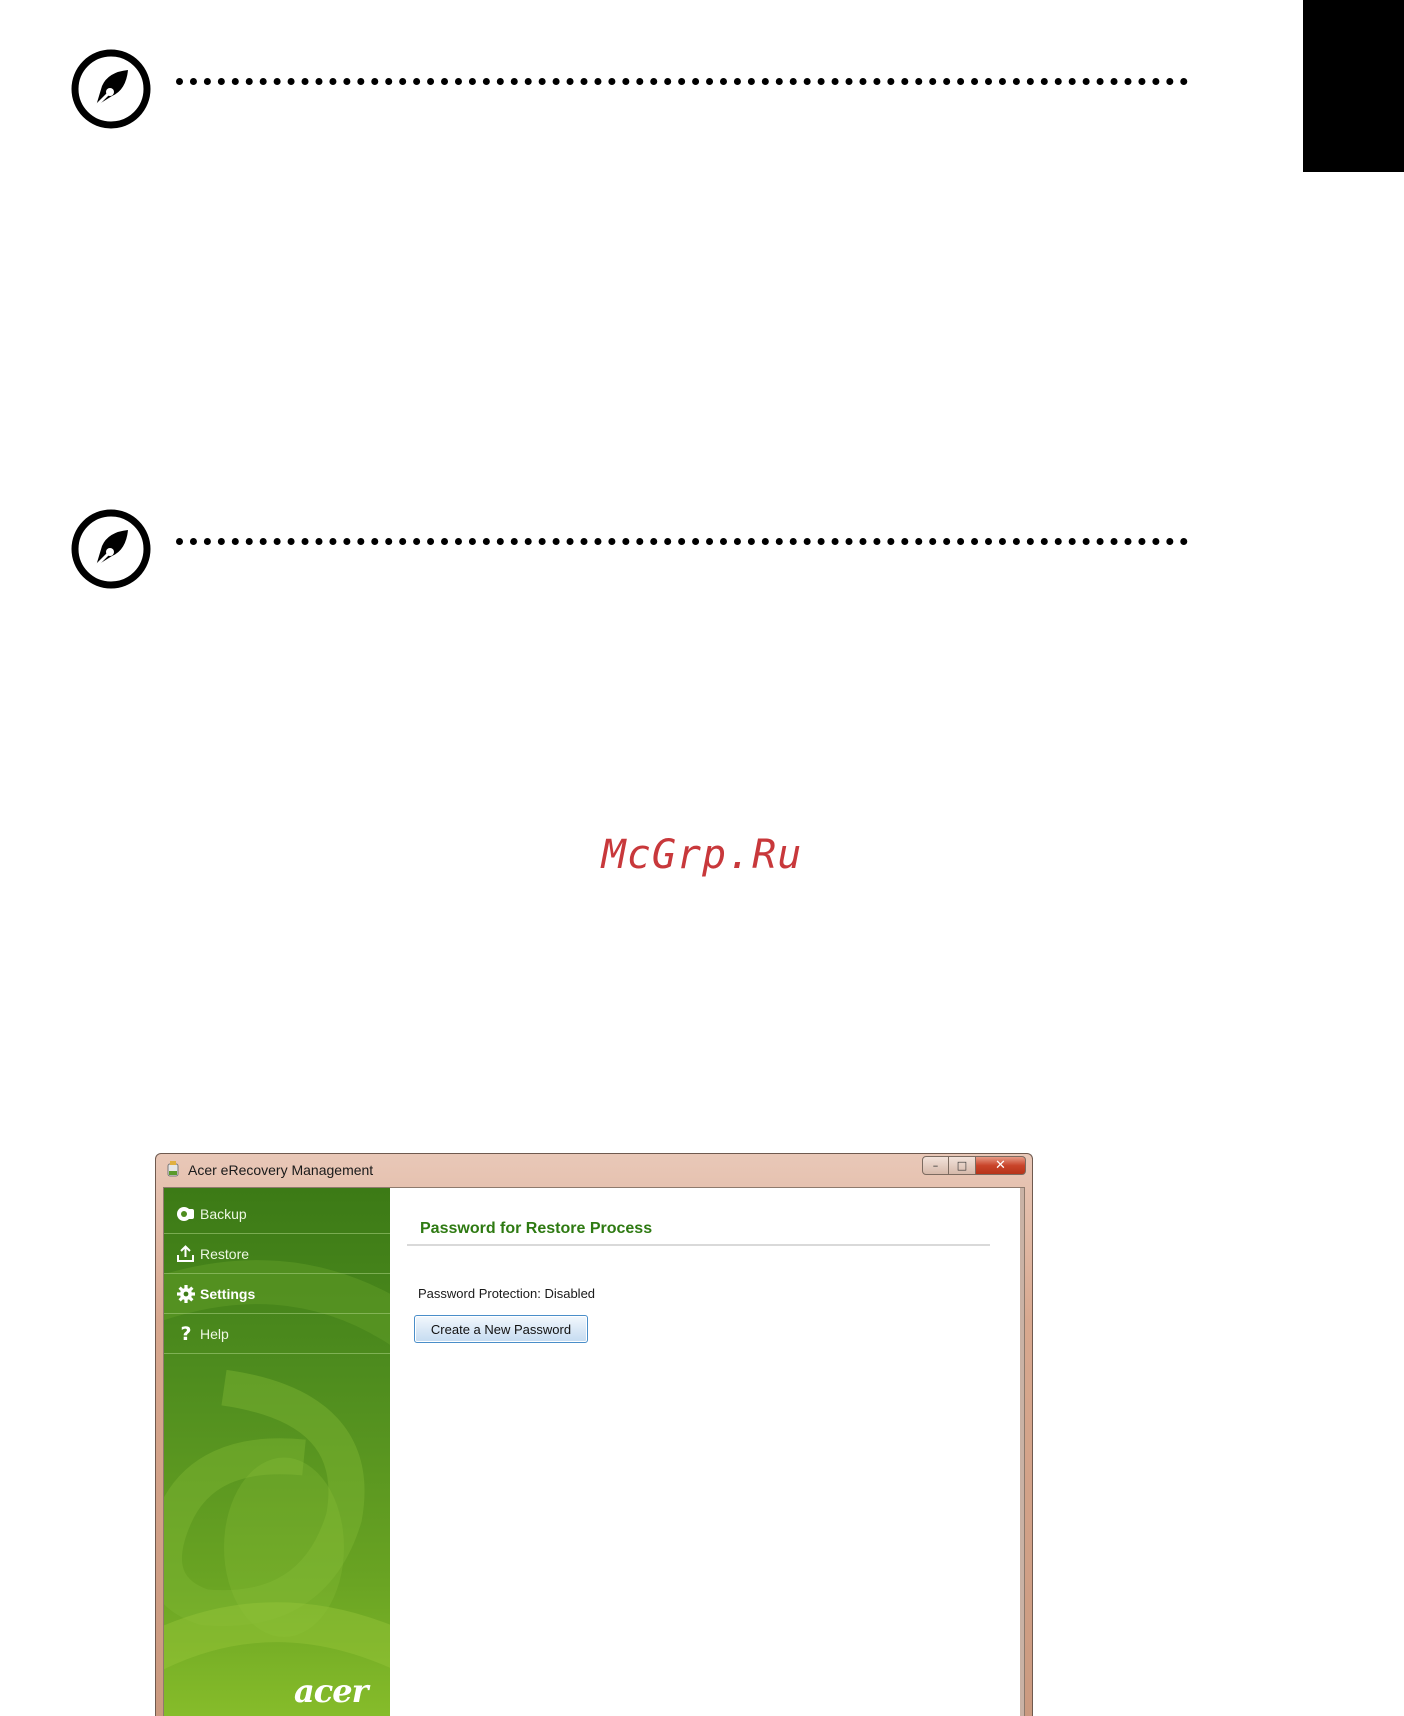  Describe the element at coordinates (702, 855) in the screenshot. I see `watermark: McGrp.Ru` at that location.